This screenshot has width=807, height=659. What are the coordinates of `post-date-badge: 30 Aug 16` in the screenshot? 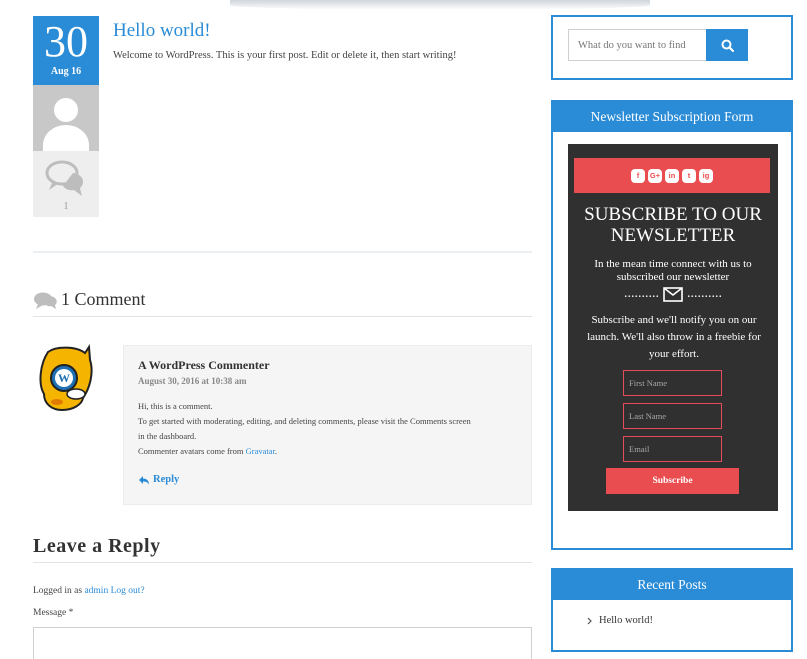 It's located at (66, 50).